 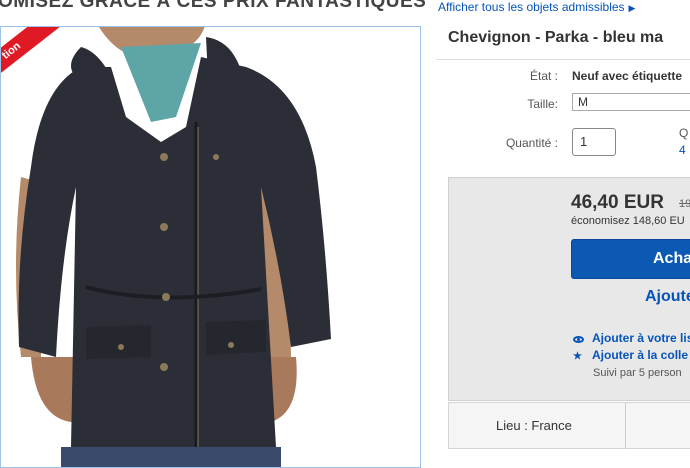 I want to click on condition-label: État :, so click(x=543, y=76).